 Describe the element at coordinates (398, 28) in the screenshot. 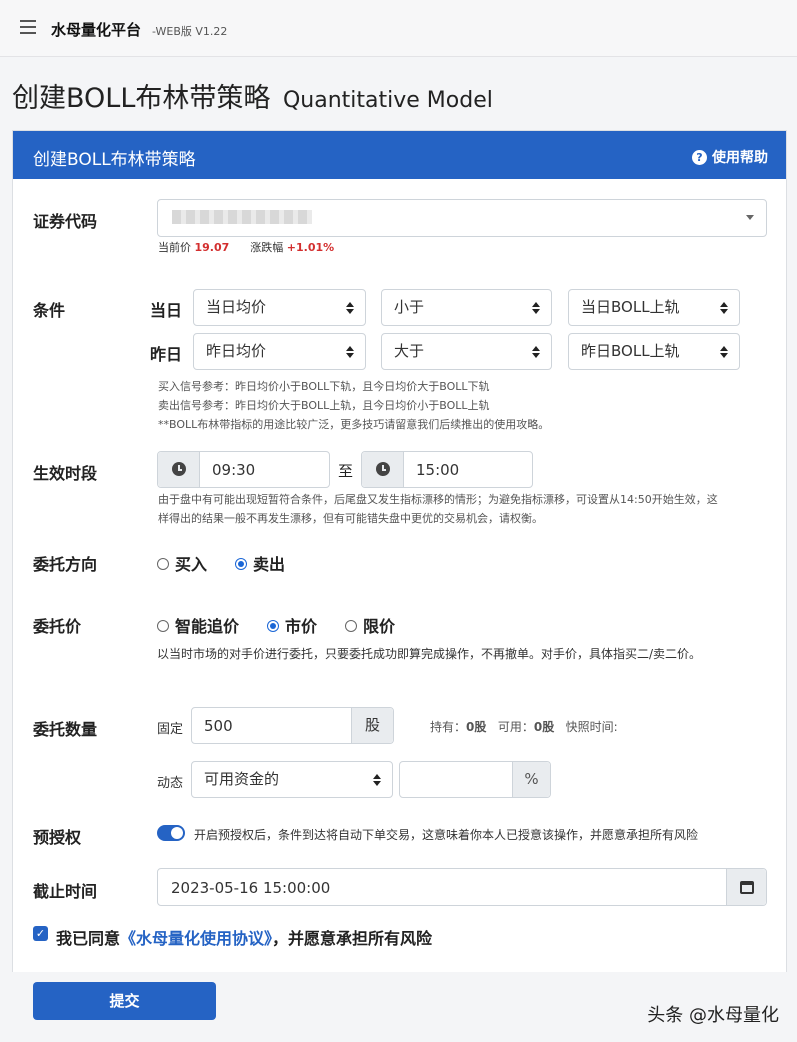

I see `top-bar: 水母量化平台 -WEB版 V1.22` at that location.